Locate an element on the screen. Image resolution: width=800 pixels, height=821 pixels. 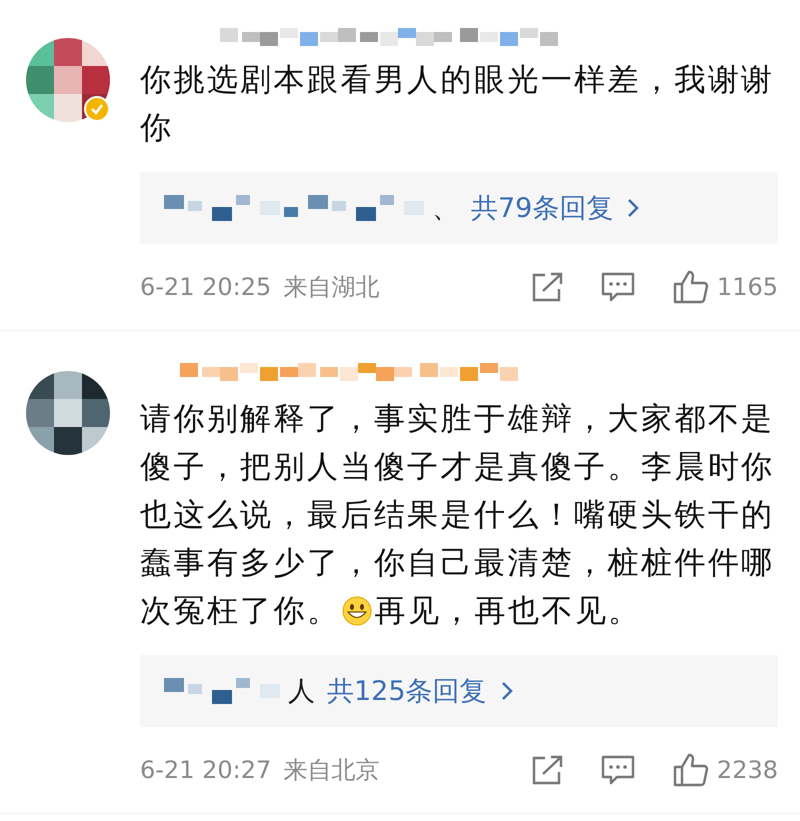
comment-text: 次冤枉了你。 is located at coordinates (240, 611).